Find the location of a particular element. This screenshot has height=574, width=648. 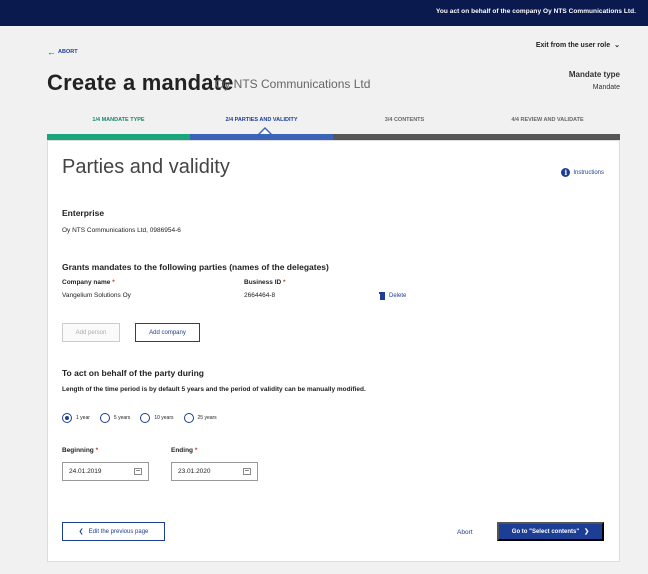

trash-icon is located at coordinates (382, 296).